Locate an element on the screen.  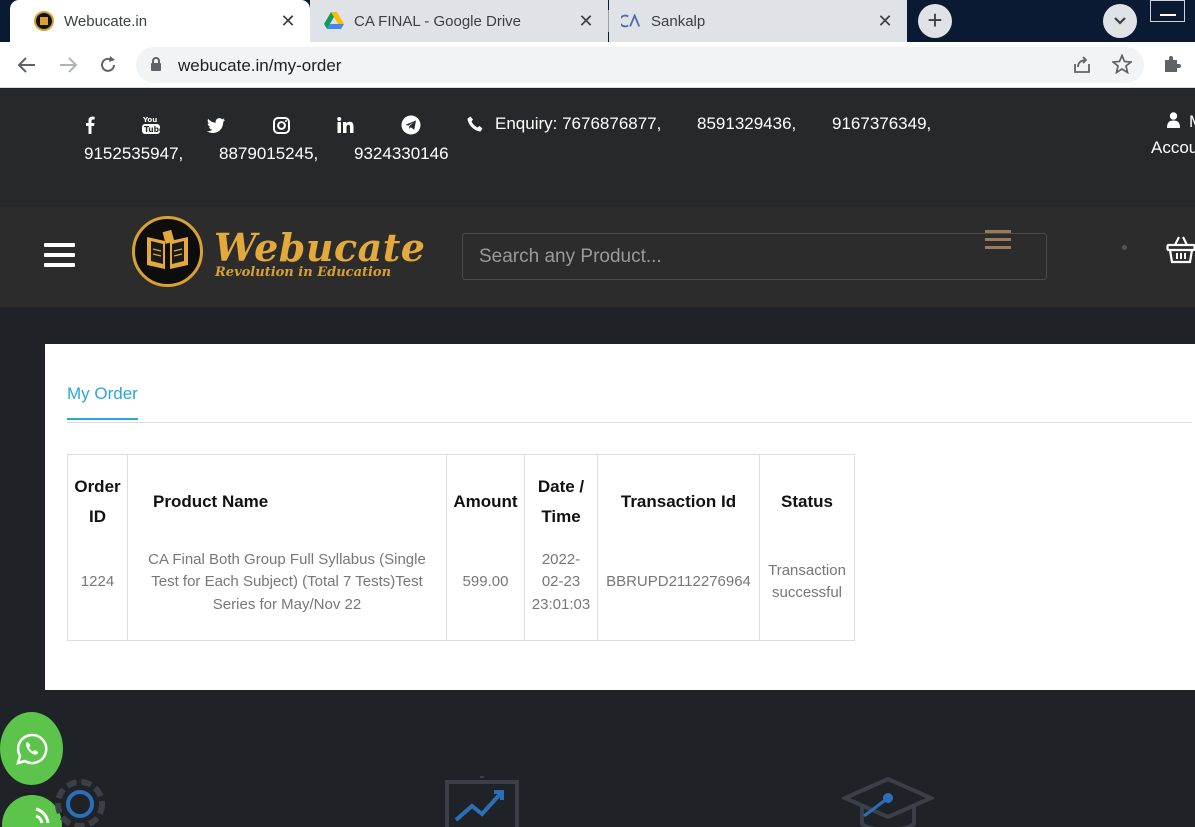
site-header: Webucate Revolution in Education is located at coordinates (597, 257).